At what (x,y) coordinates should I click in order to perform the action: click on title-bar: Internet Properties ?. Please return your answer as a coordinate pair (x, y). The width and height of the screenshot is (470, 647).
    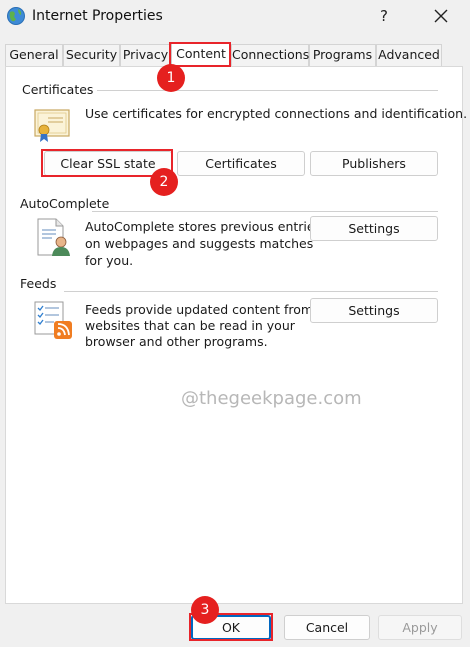
    Looking at the image, I should click on (235, 17).